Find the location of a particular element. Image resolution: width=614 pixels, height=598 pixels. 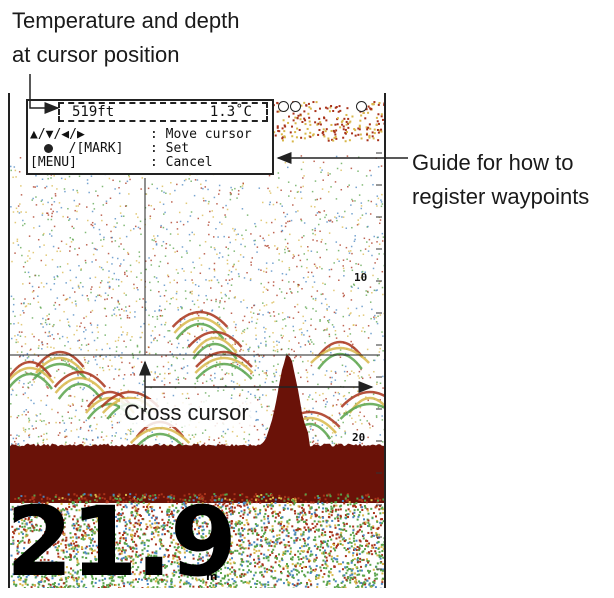

guide-key: [MENU] is located at coordinates (90, 163).